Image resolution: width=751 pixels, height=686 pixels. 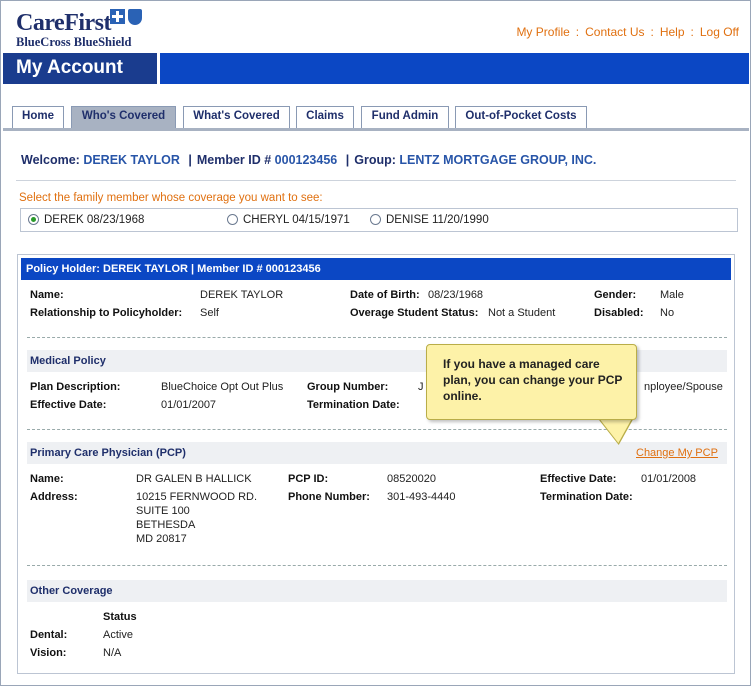 What do you see at coordinates (377, 453) in the screenshot?
I see `pcp-section: Primary Care Physician (PCP)` at bounding box center [377, 453].